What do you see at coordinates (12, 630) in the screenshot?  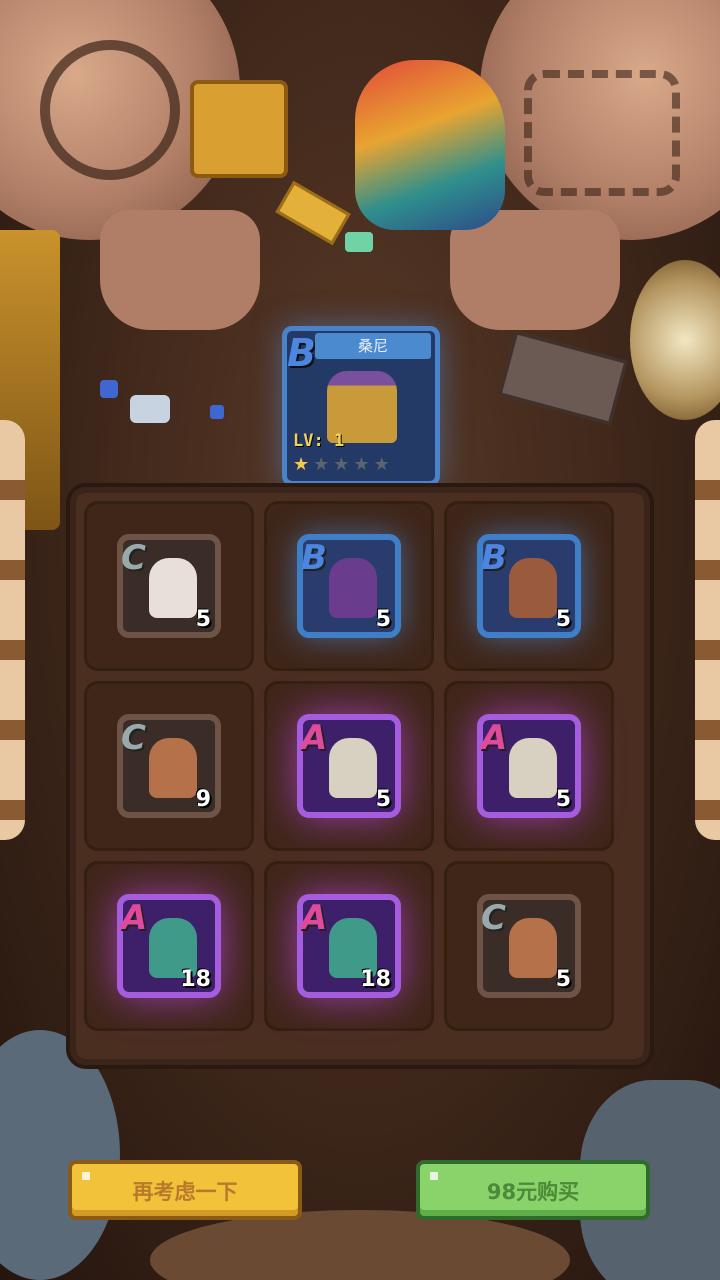 I see `left-rail-decoration` at bounding box center [12, 630].